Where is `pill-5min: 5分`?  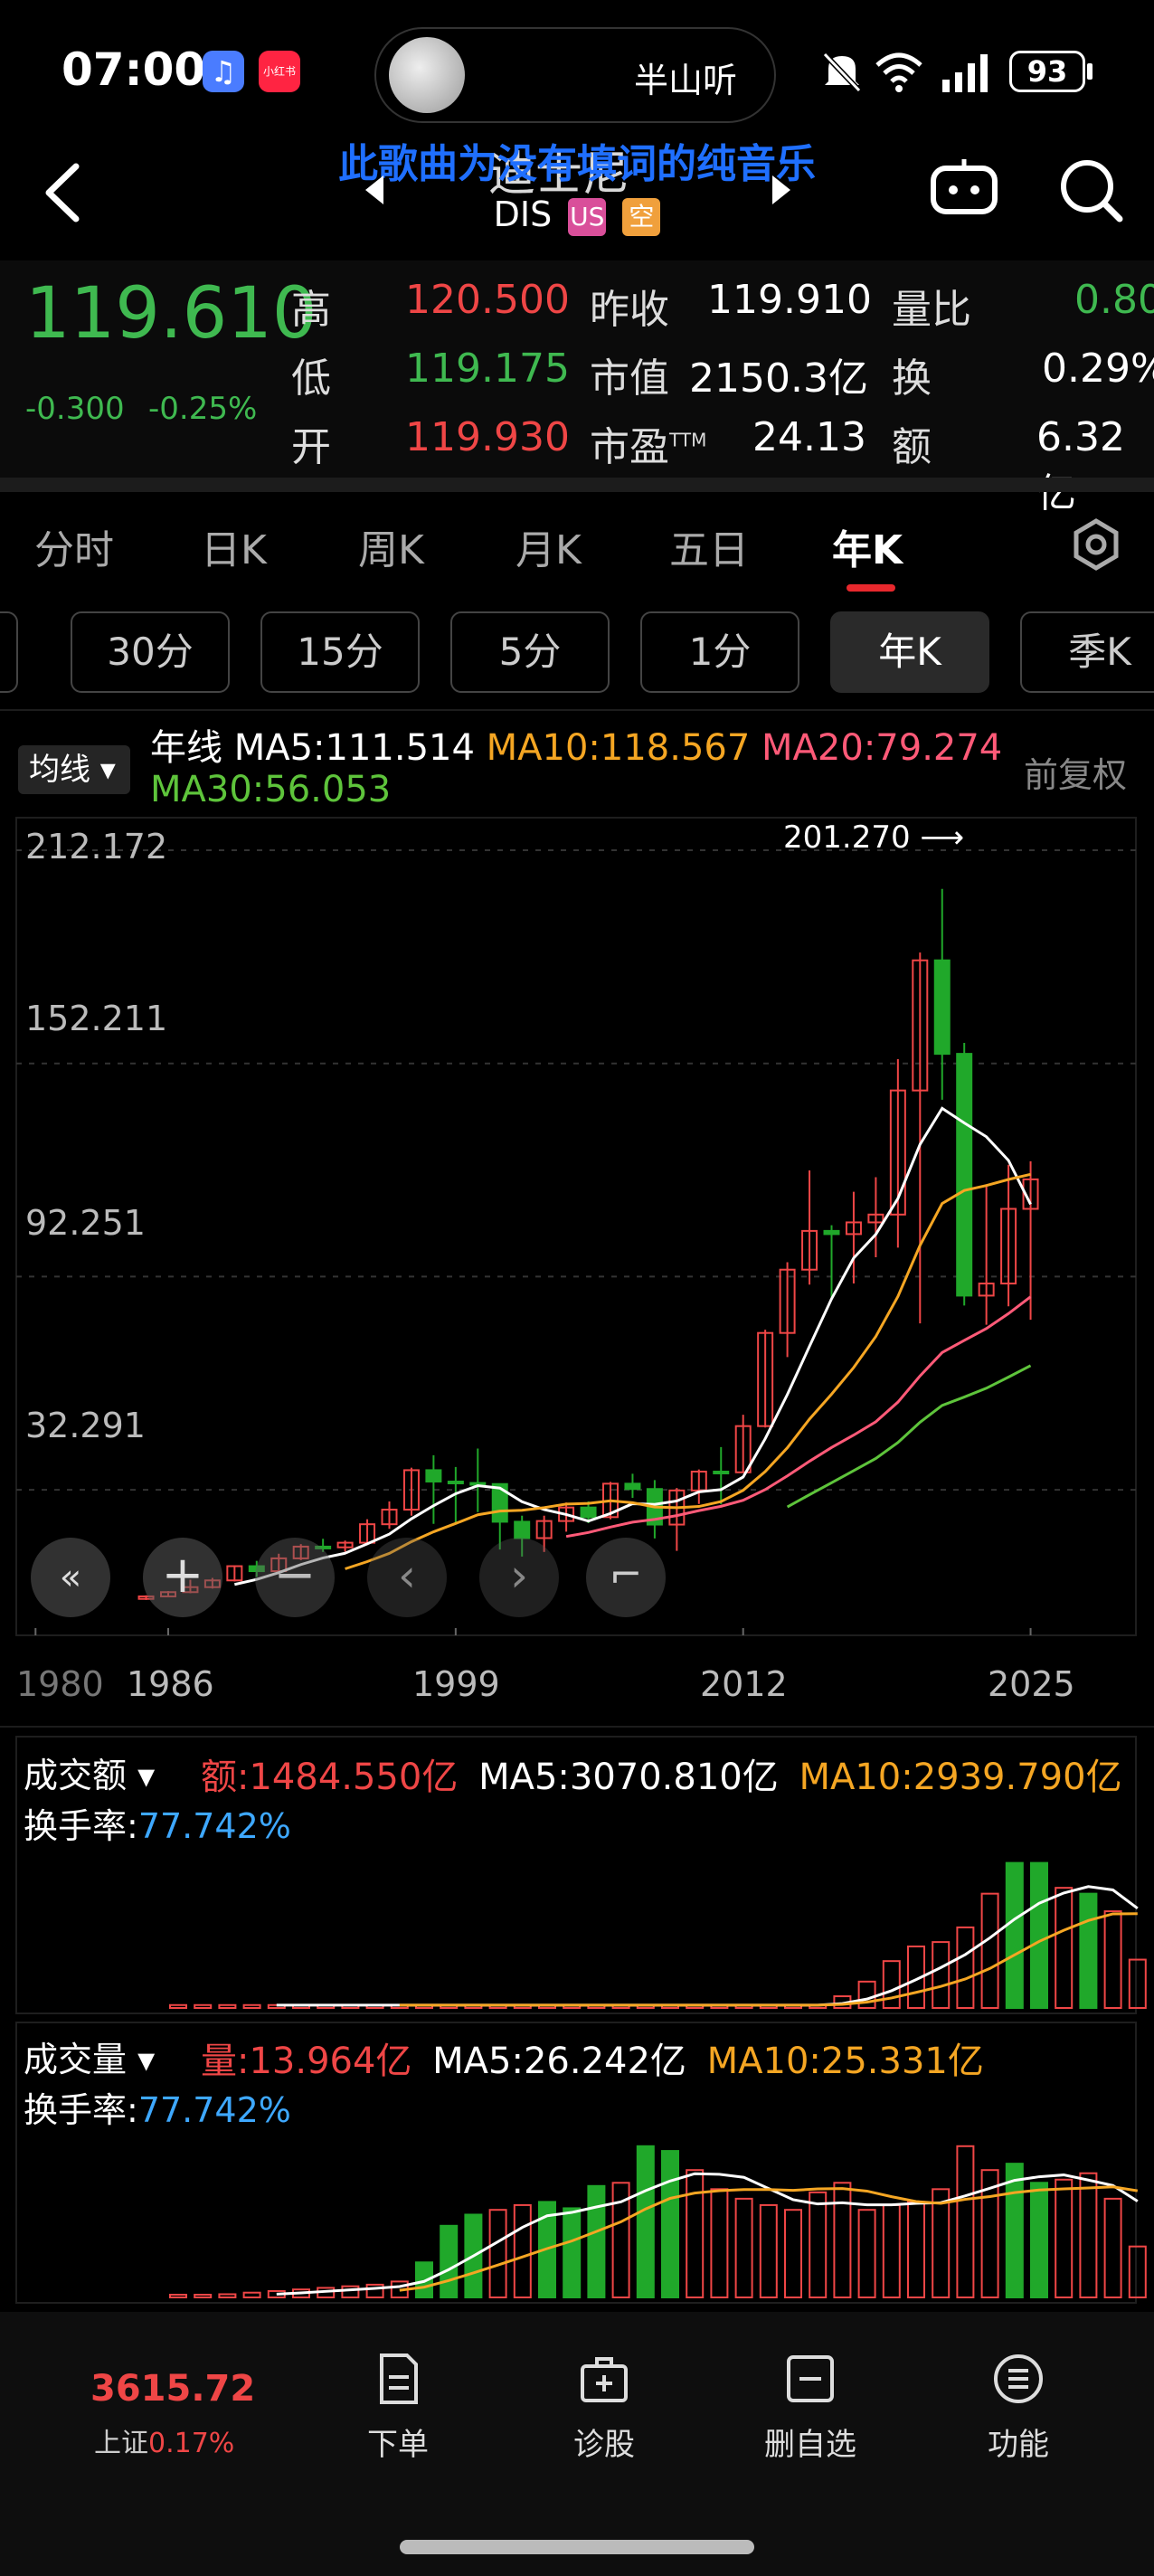
pill-5min: 5分 is located at coordinates (530, 652).